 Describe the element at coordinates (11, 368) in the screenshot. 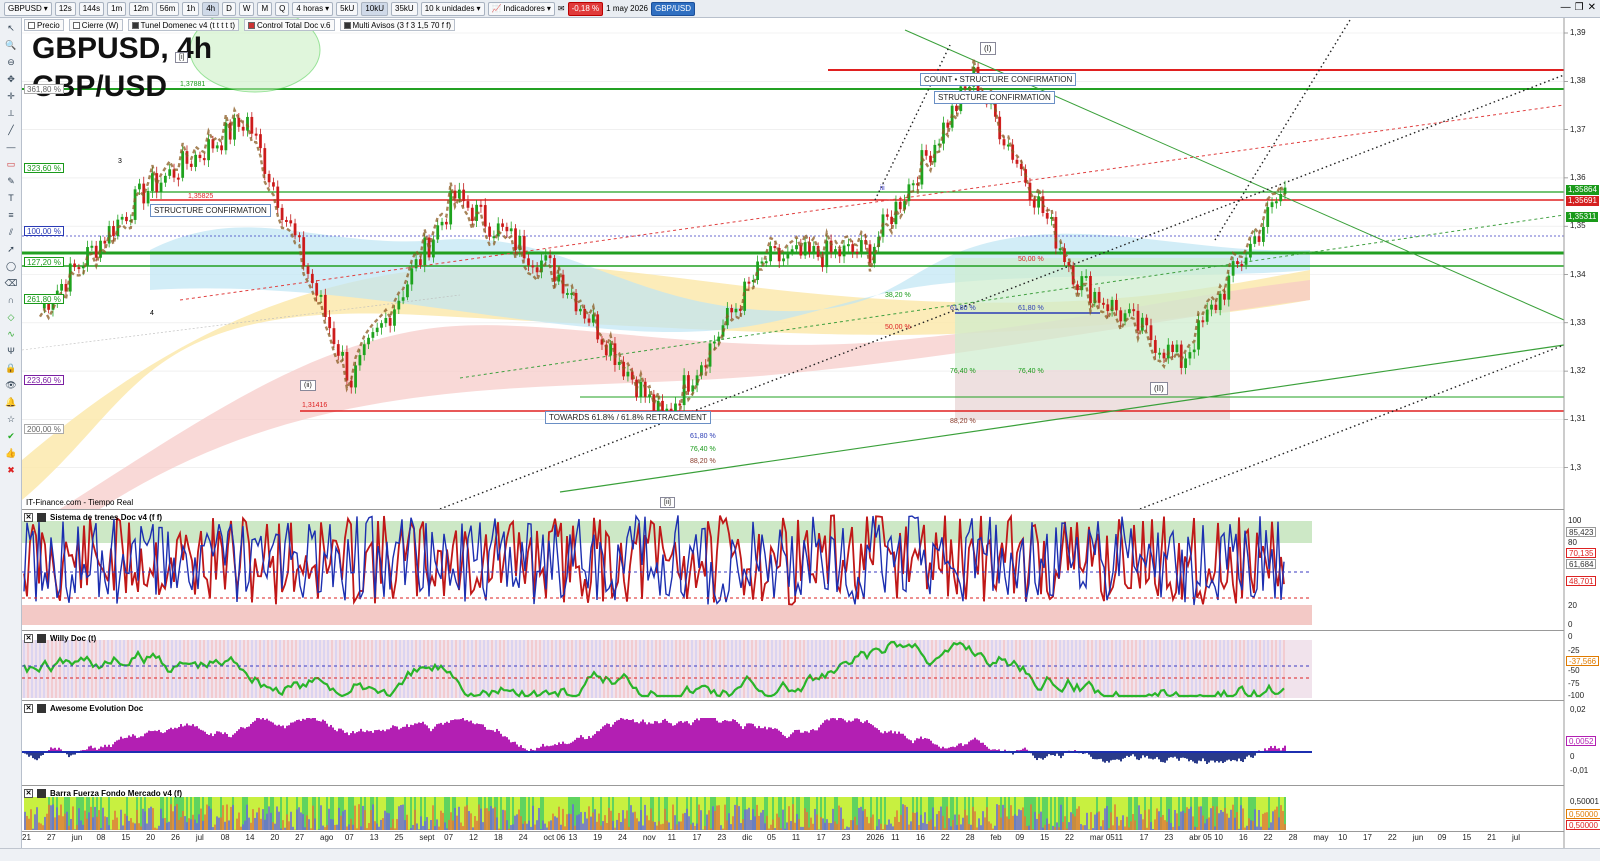

I see `lock-icon: 🔒` at that location.